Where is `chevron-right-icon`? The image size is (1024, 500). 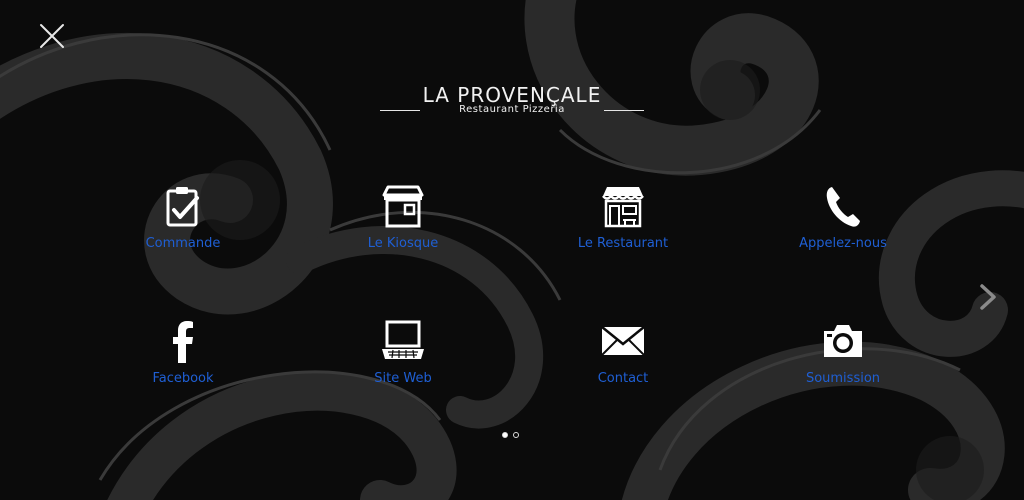
chevron-right-icon is located at coordinates (988, 297).